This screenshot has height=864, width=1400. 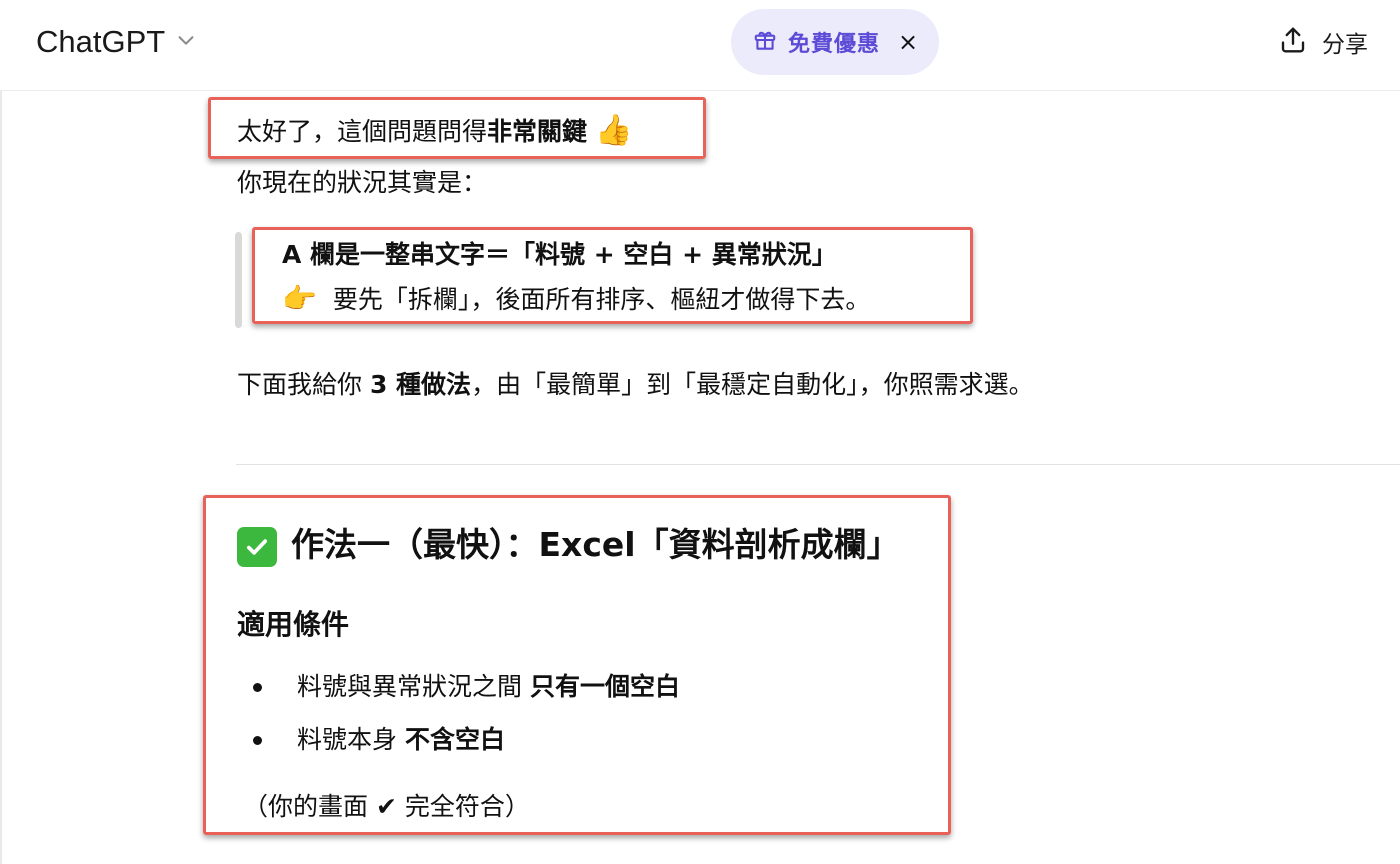 I want to click on quote-line-1-text: A 欄是一整串文字＝「料號 + 空白 + 異常狀況」, so click(x=559, y=254).